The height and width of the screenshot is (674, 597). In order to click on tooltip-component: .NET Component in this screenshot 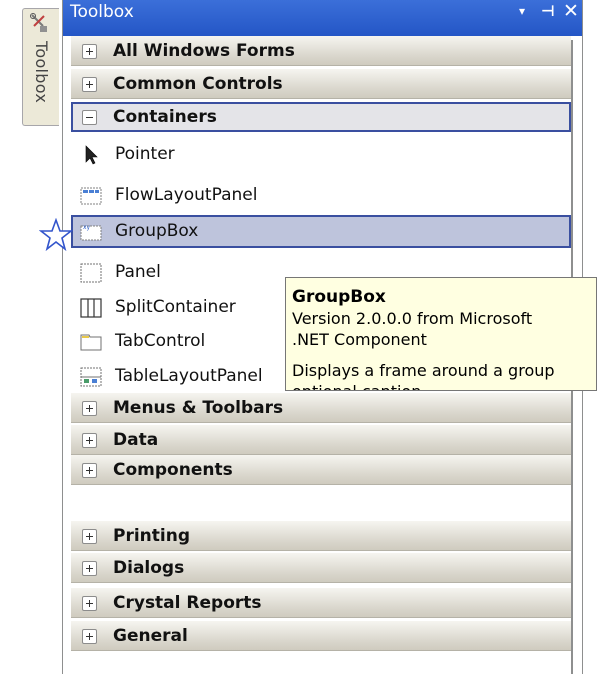, I will do `click(359, 339)`.